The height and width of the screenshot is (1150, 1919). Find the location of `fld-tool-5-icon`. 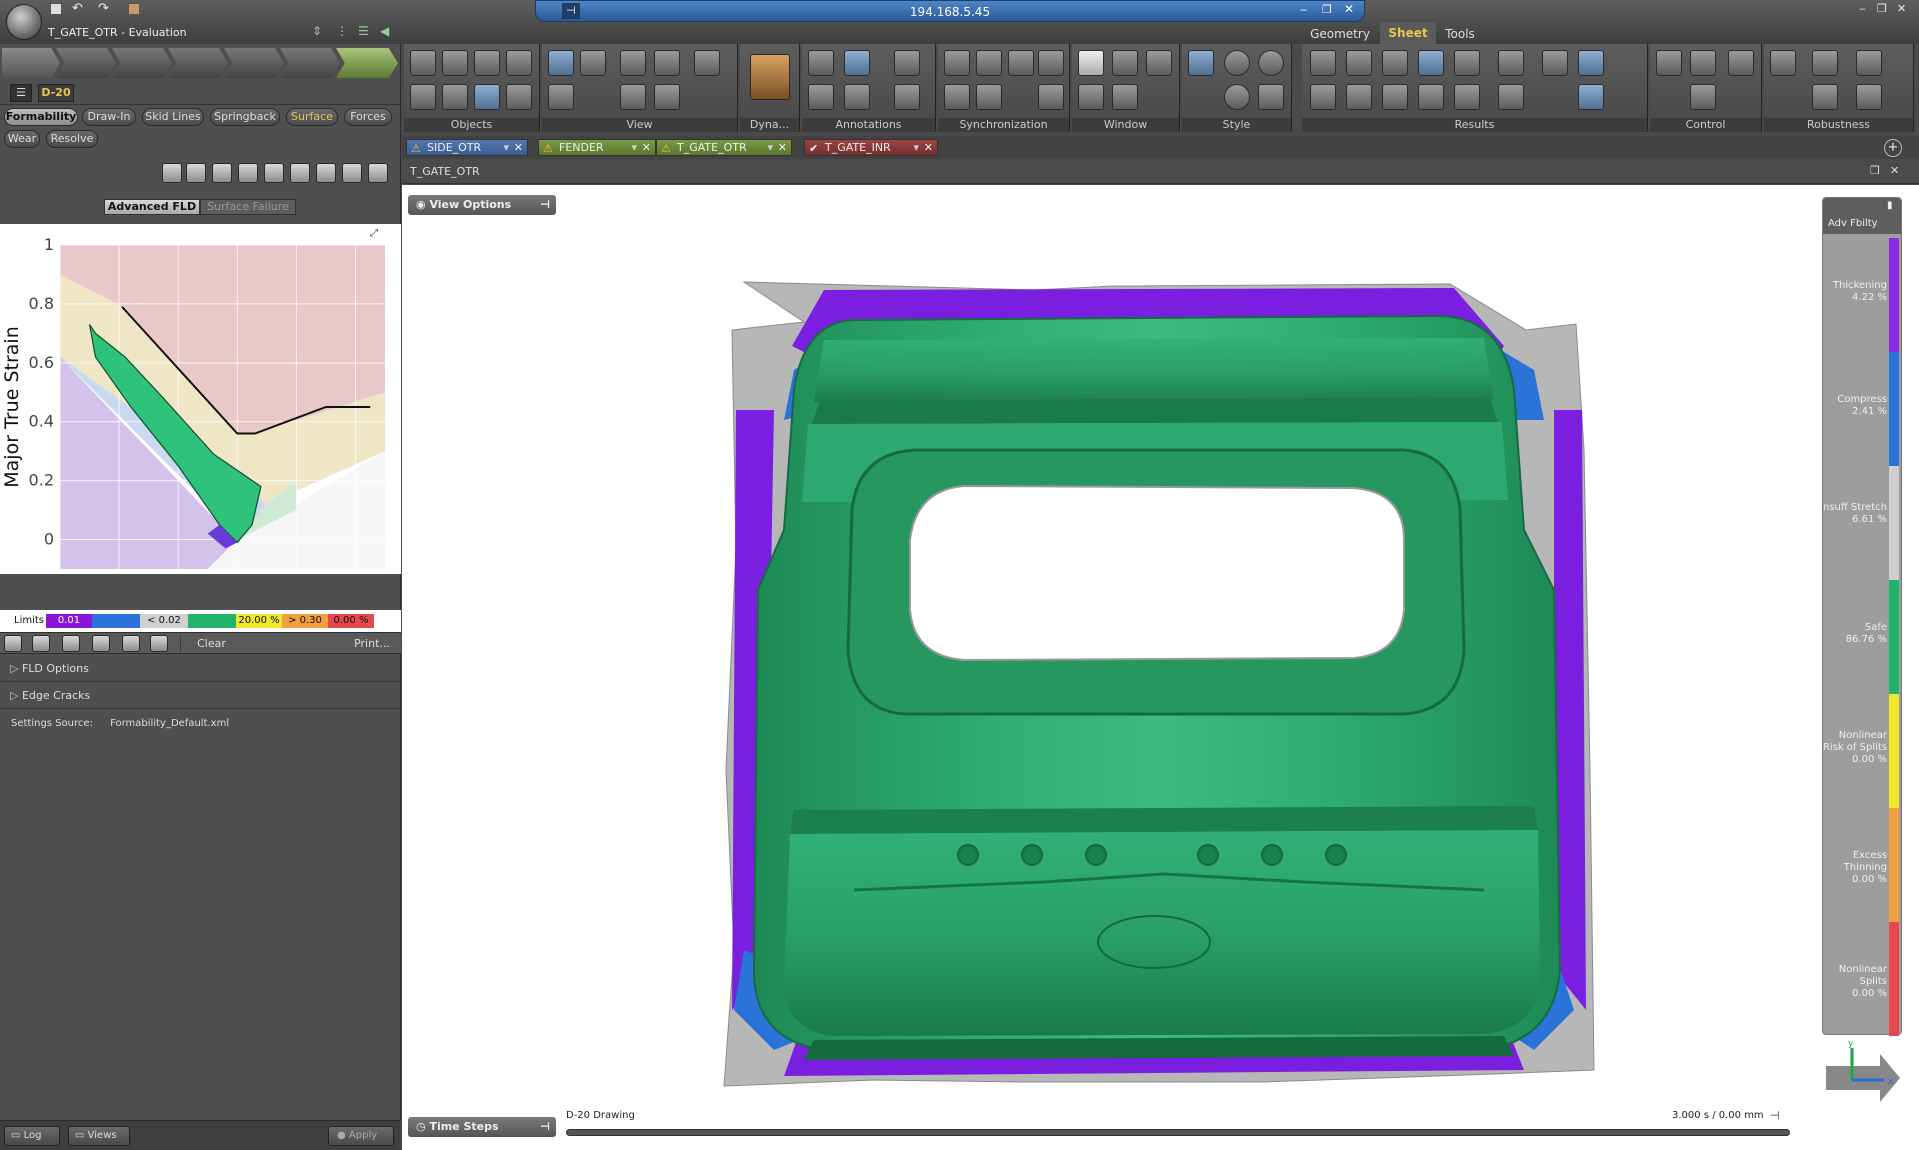

fld-tool-5-icon is located at coordinates (274, 173).